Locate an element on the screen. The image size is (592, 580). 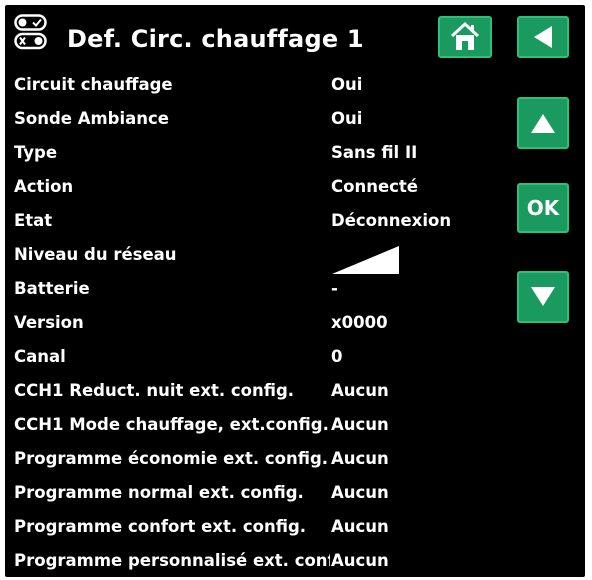
row-mode-chauffage: CCH1 Mode chauffage, ext.config. Aucun is located at coordinates (295, 430).